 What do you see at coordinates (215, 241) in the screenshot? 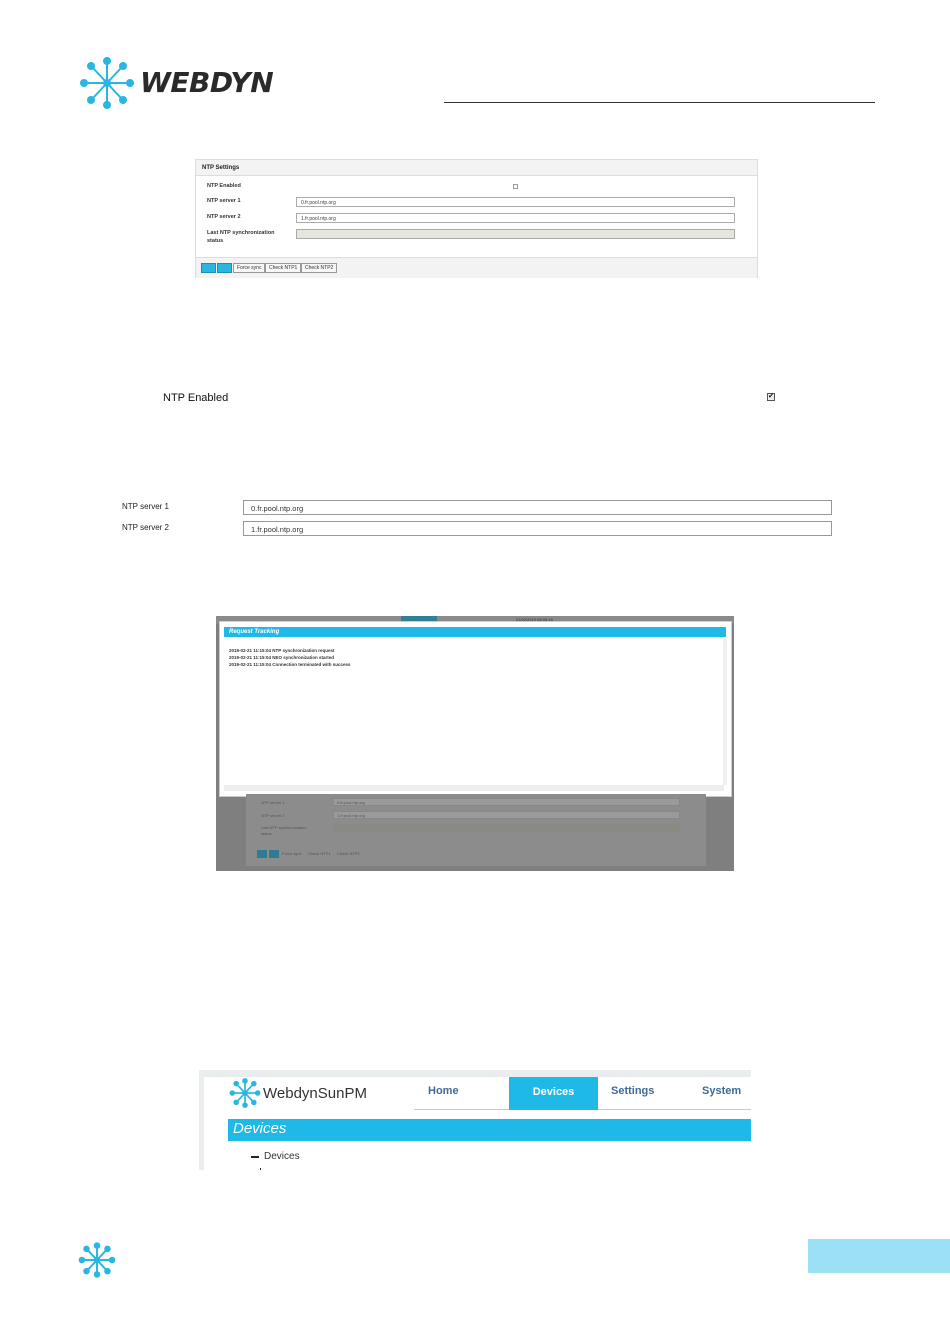
I see `last-sync-label-line2: status` at bounding box center [215, 241].